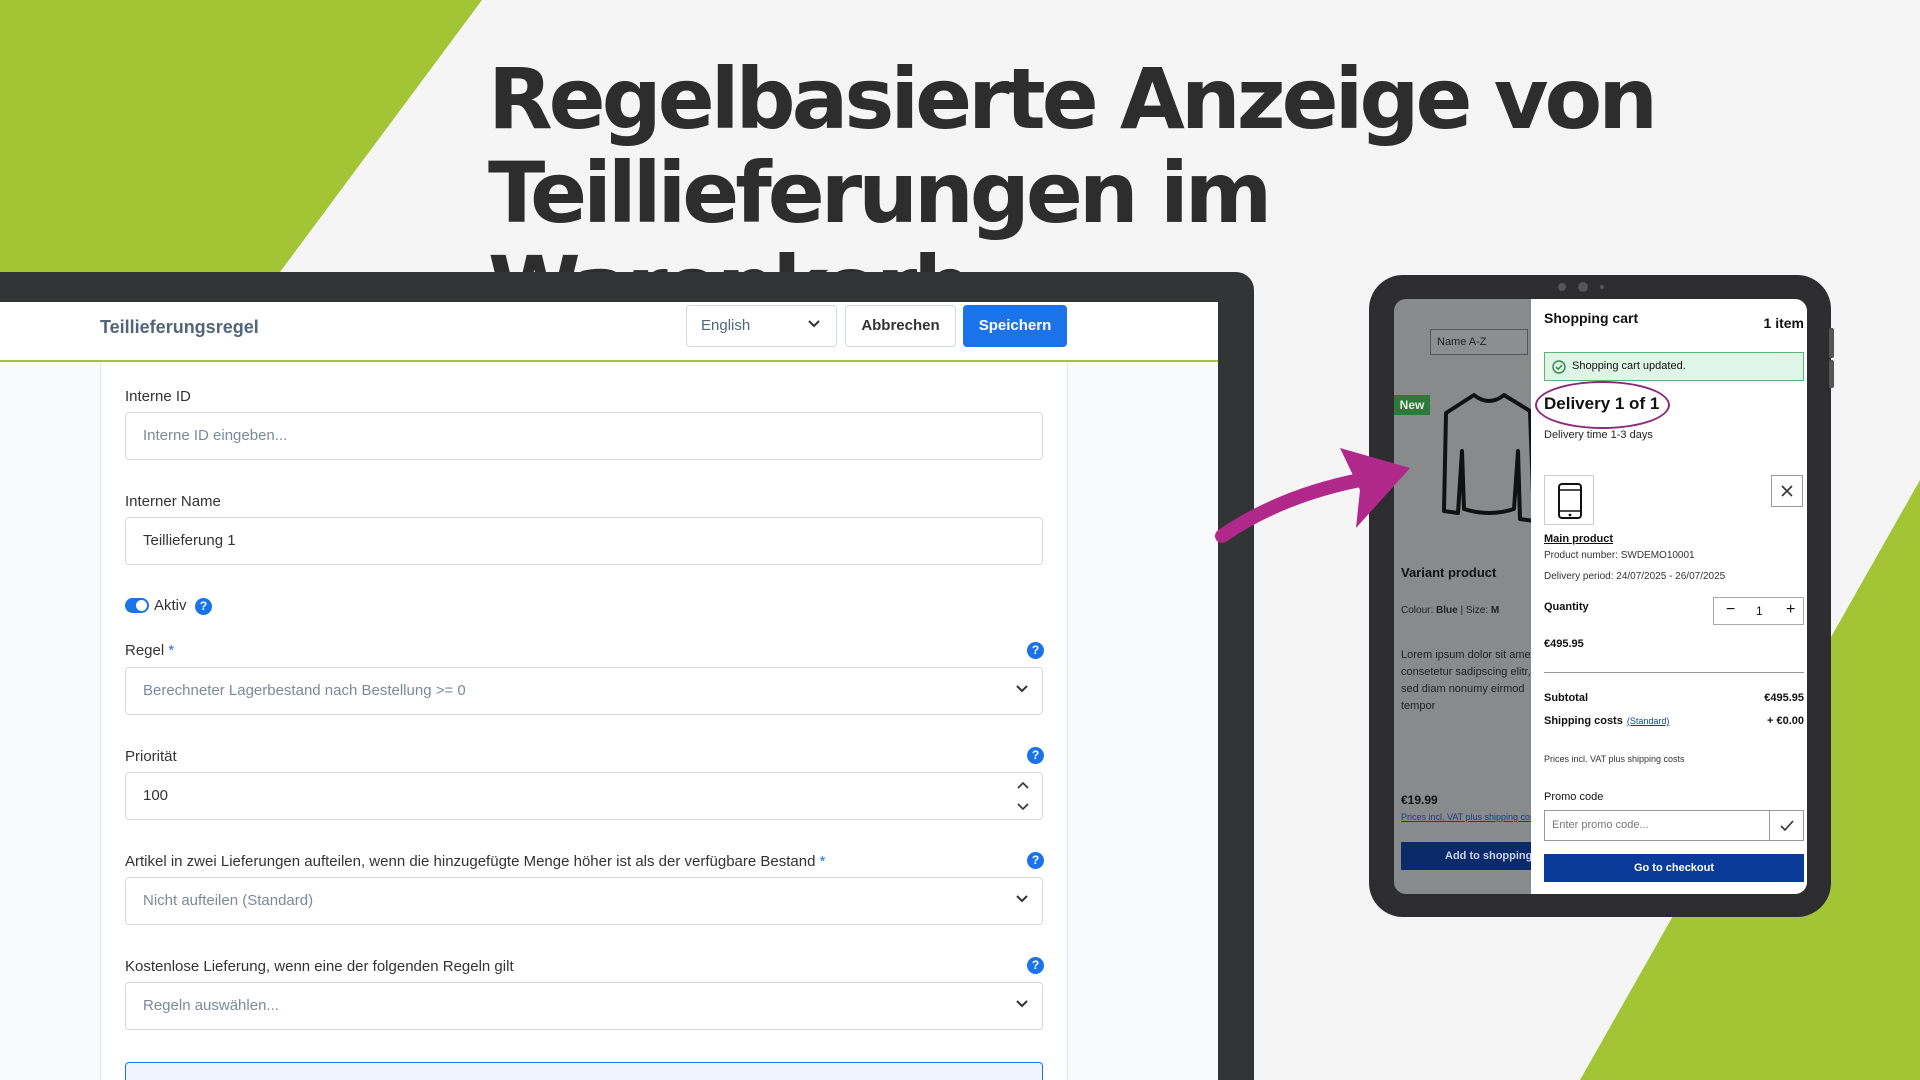 The image size is (1920, 1080). What do you see at coordinates (1015, 326) in the screenshot?
I see `save-button: Speichern` at bounding box center [1015, 326].